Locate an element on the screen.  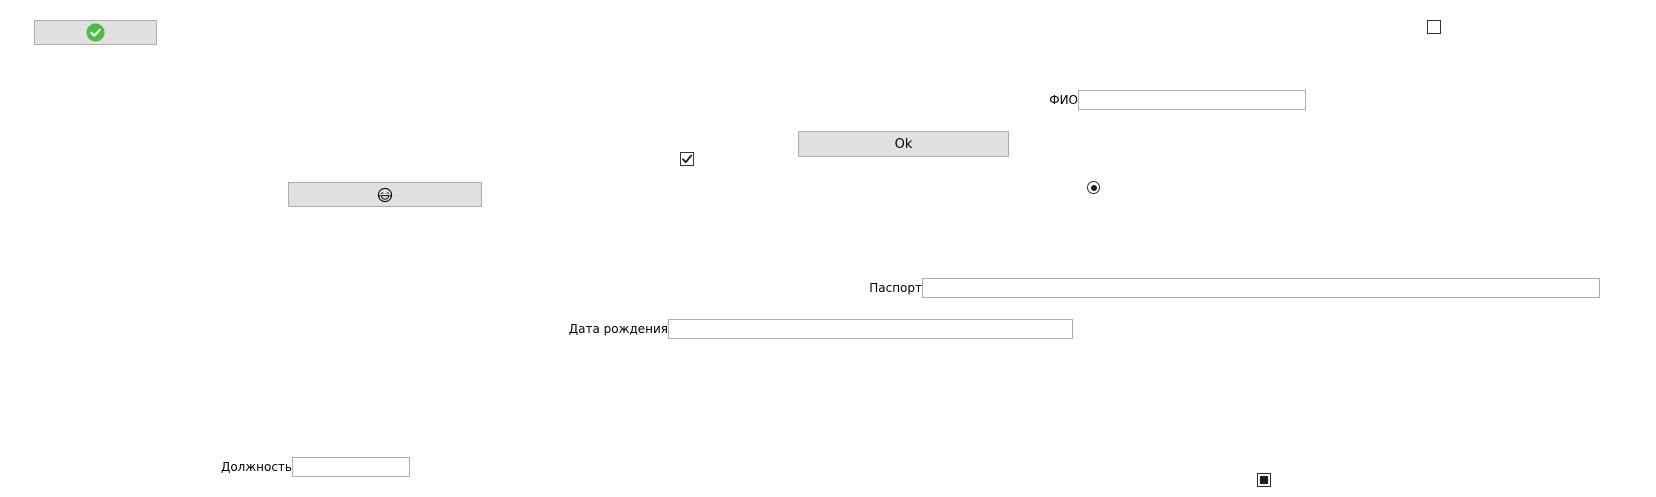
birth-date-label: Дата рождения is located at coordinates (618, 329).